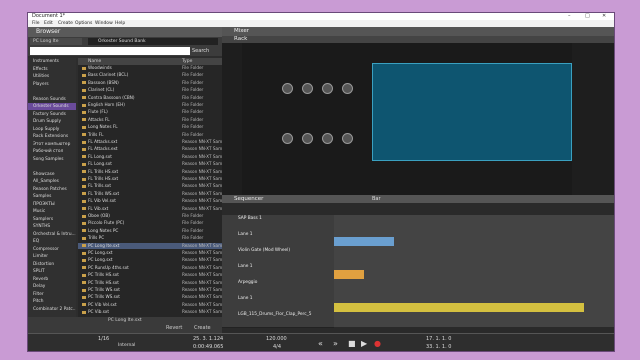 The image size is (640, 360). Describe the element at coordinates (52, 189) in the screenshot. I see `sidebar-item: Reason Patches` at that location.